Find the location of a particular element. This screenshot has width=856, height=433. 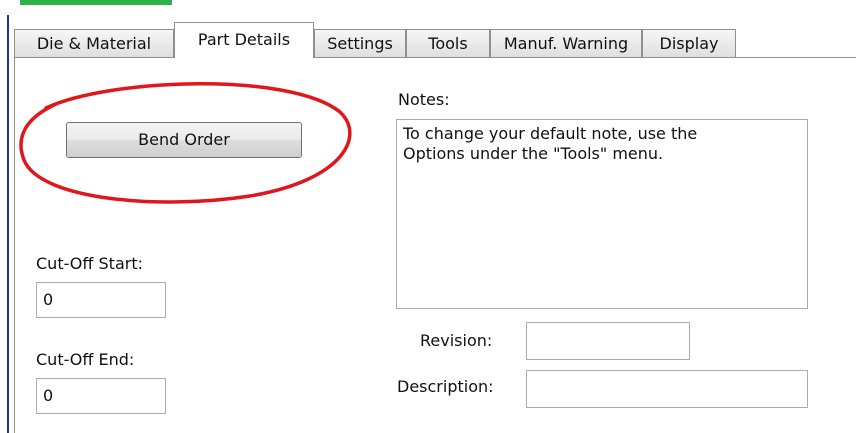

tab-die-material: Die & Material is located at coordinates (94, 43).